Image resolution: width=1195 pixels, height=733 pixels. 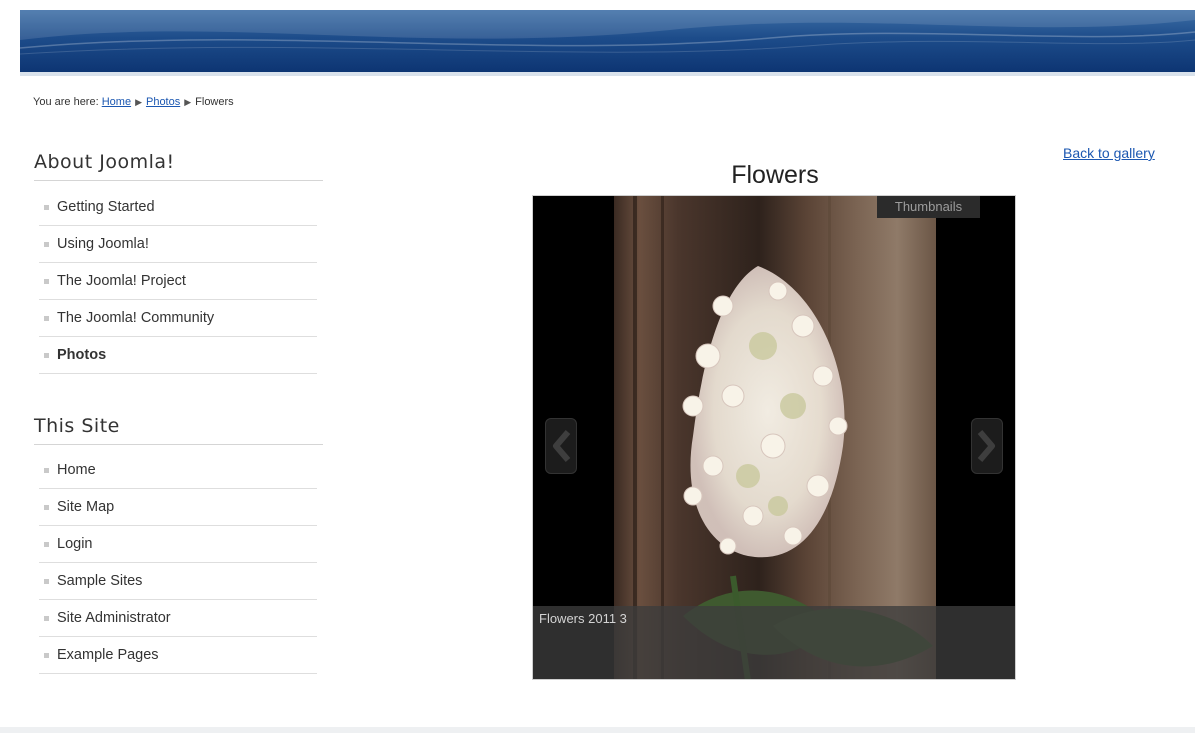 I want to click on breadcrumb-current: Flowers, so click(x=214, y=102).